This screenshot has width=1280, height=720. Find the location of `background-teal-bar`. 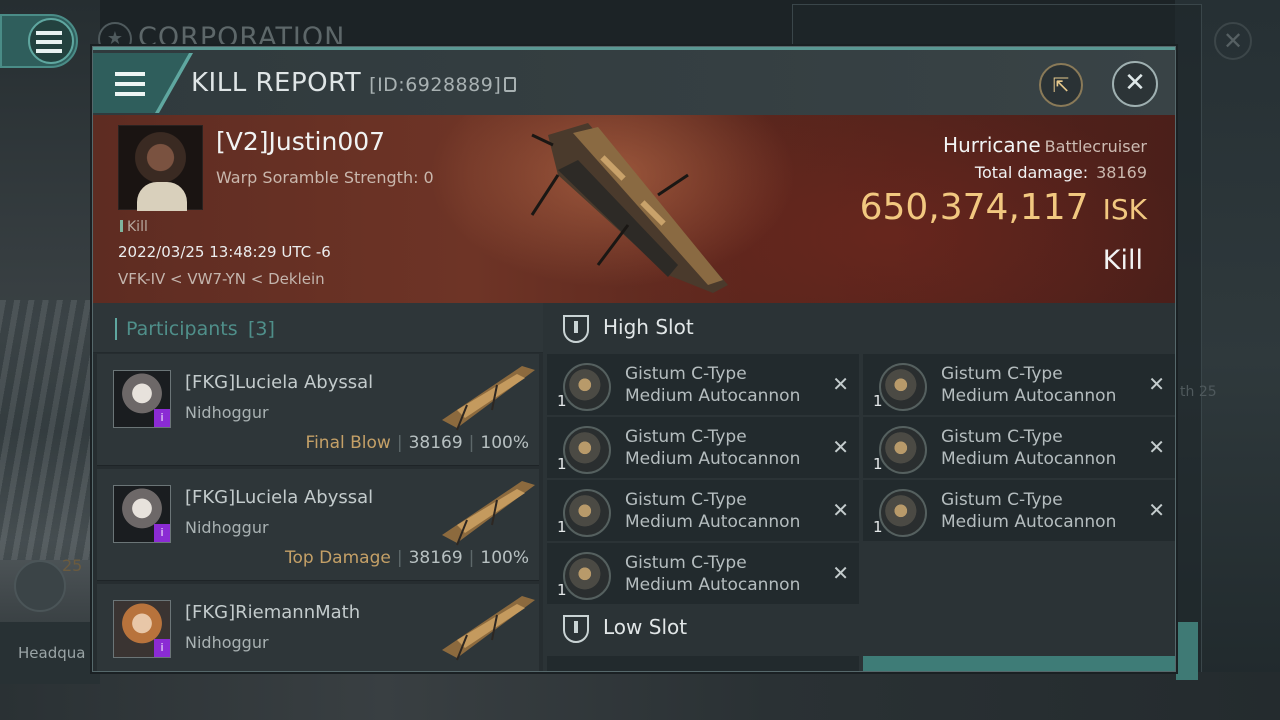

background-teal-bar is located at coordinates (1187, 651).